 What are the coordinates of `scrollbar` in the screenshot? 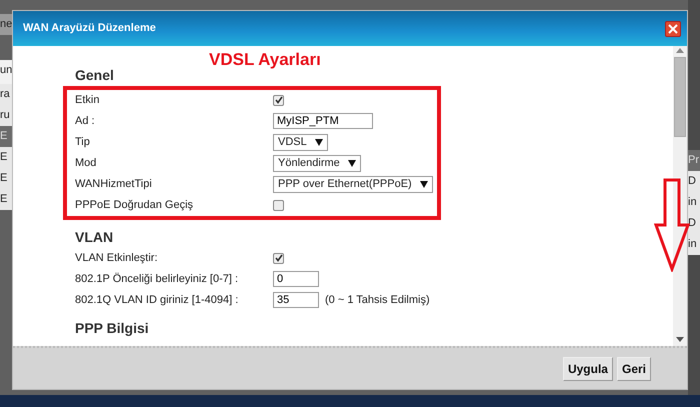 It's located at (680, 196).